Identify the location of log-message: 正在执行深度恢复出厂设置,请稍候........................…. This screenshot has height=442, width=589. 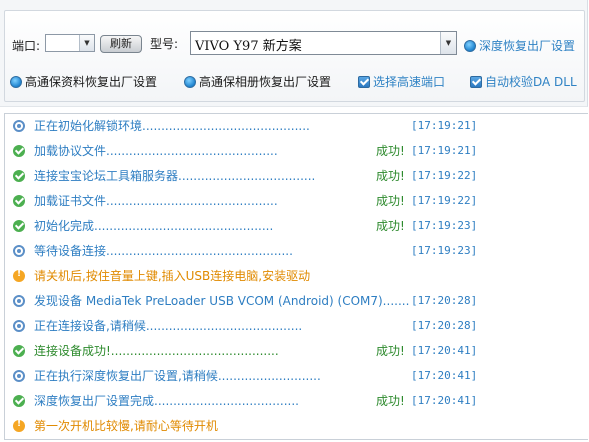
(177, 376).